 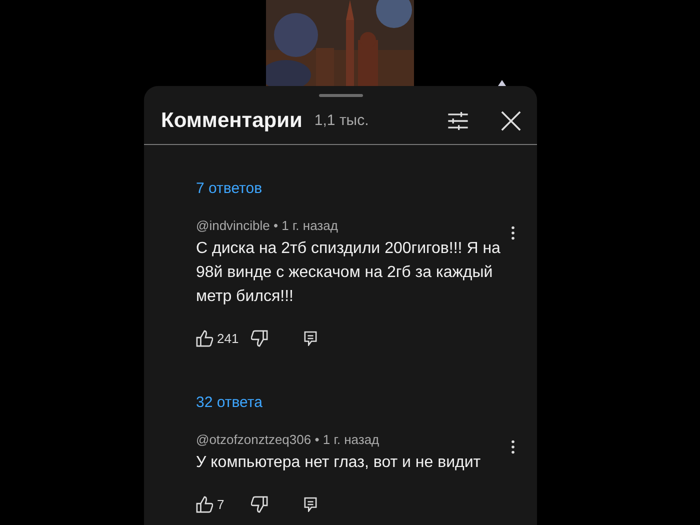 I want to click on replies-link: 7 ответов, so click(x=229, y=188).